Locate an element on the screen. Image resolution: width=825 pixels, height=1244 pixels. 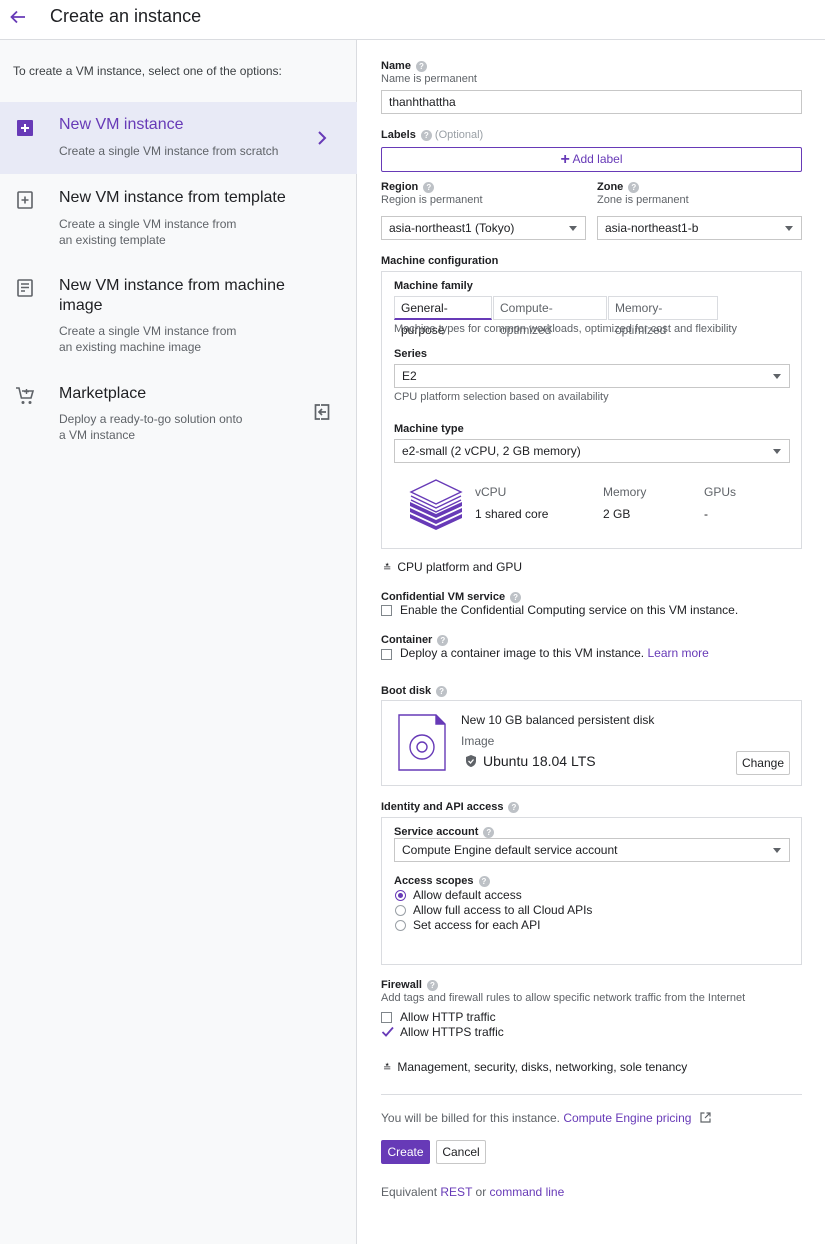
spec-header-gpus: GPUs is located at coordinates (720, 492).